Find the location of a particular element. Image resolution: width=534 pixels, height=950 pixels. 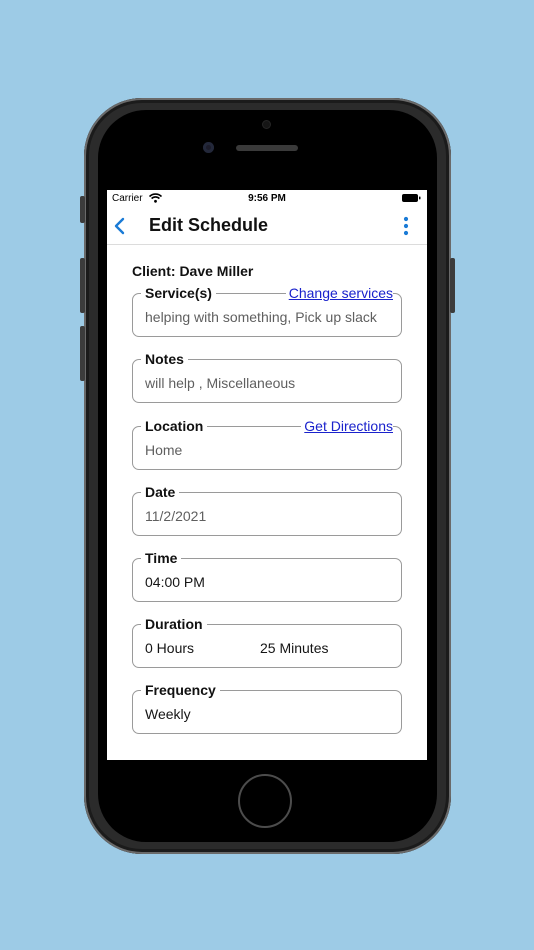

earpiece-speaker is located at coordinates (267, 148).